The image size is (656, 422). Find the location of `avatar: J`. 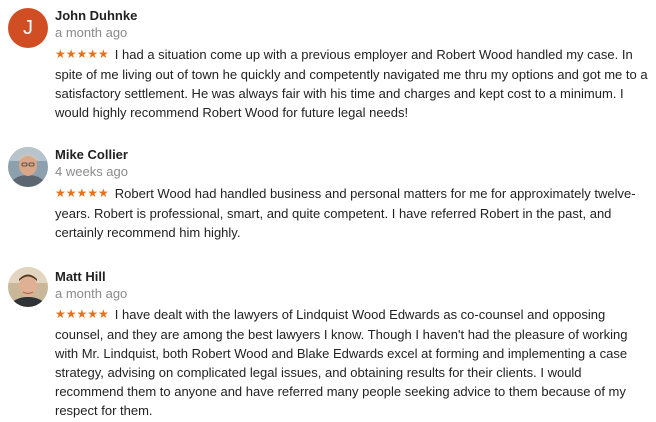

avatar: J is located at coordinates (28, 28).